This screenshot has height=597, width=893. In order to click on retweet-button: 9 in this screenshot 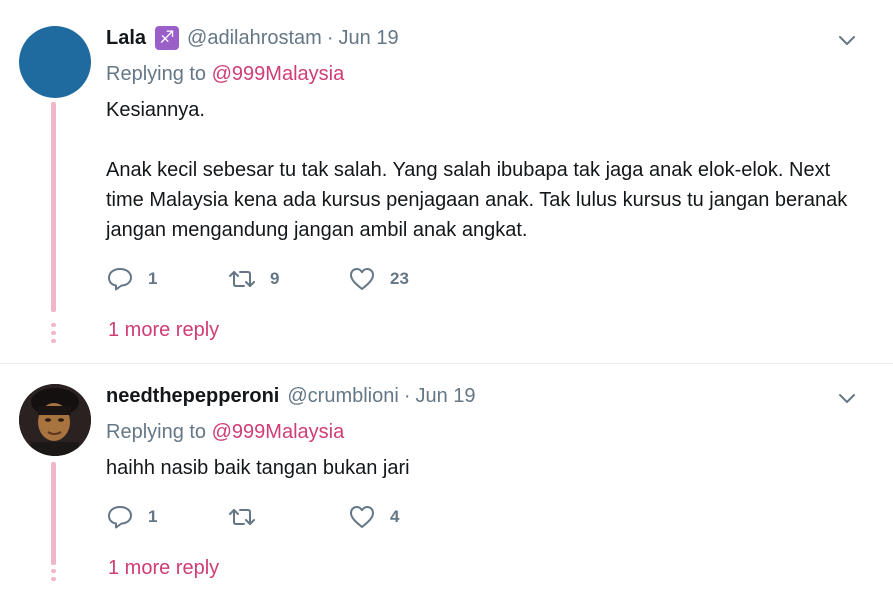, I will do `click(288, 279)`.